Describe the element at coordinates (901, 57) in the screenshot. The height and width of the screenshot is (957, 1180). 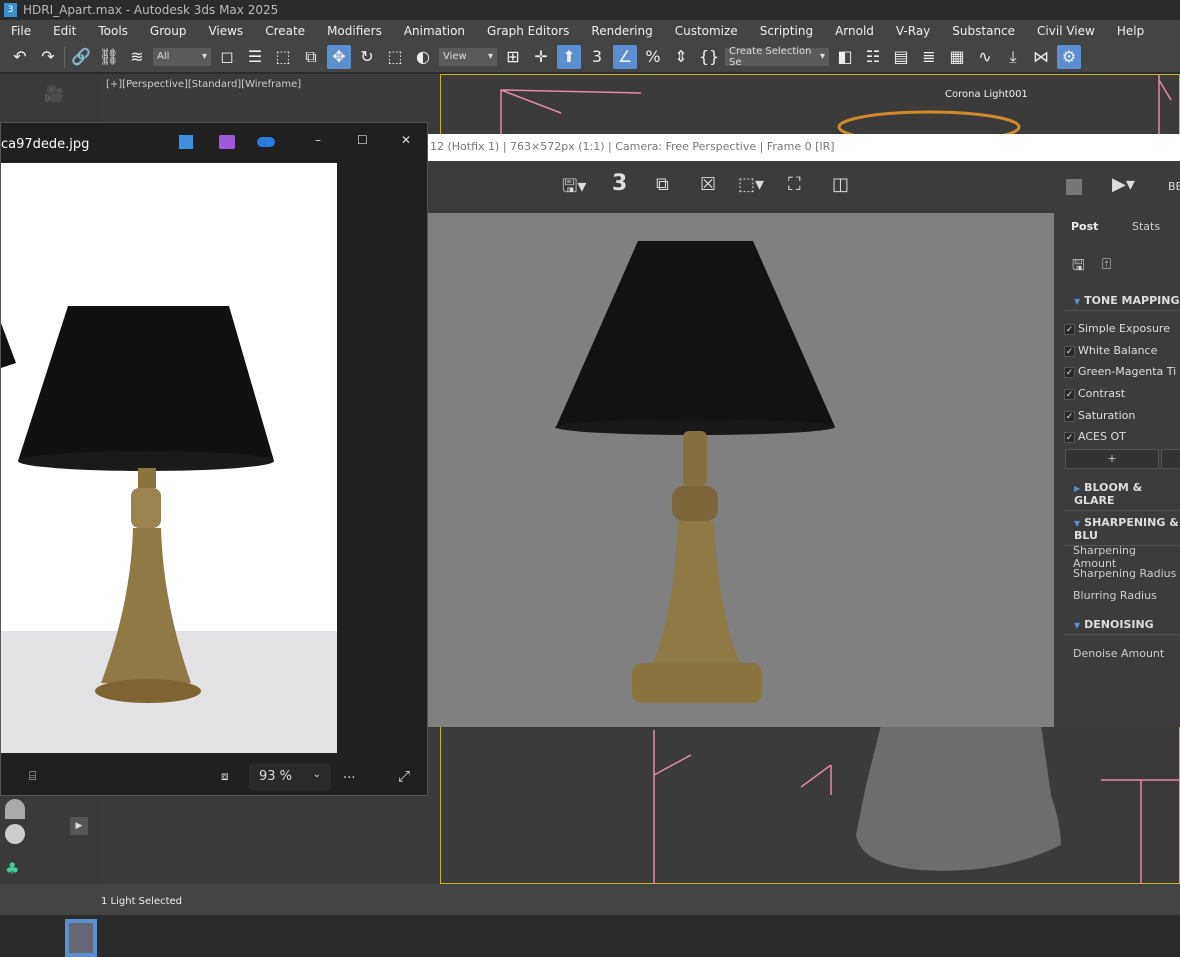
I see `scene-explorer-icon: ▤` at that location.